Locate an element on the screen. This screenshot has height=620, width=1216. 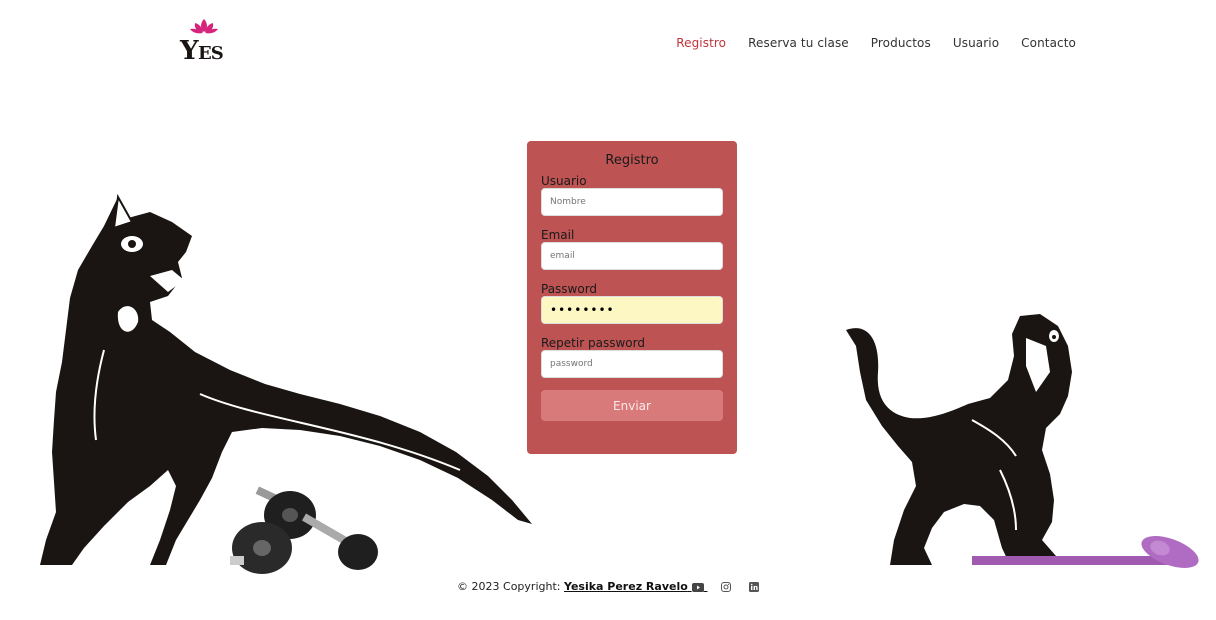
repeat-password-label: Repetir password is located at coordinates (593, 343).